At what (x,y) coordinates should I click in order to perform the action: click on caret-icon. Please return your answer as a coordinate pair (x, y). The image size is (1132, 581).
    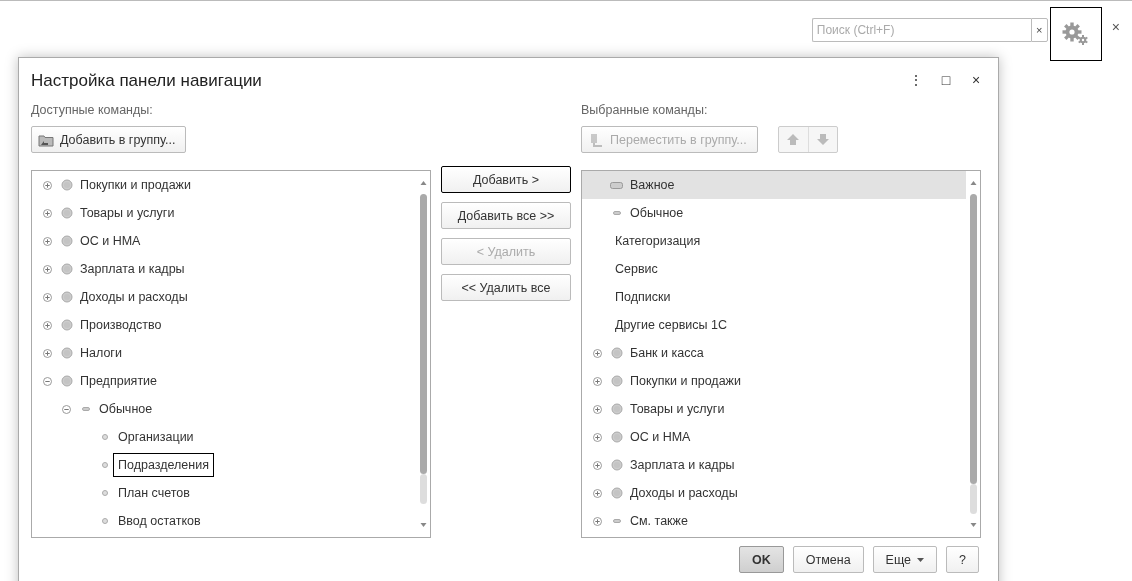
    Looking at the image, I should click on (921, 559).